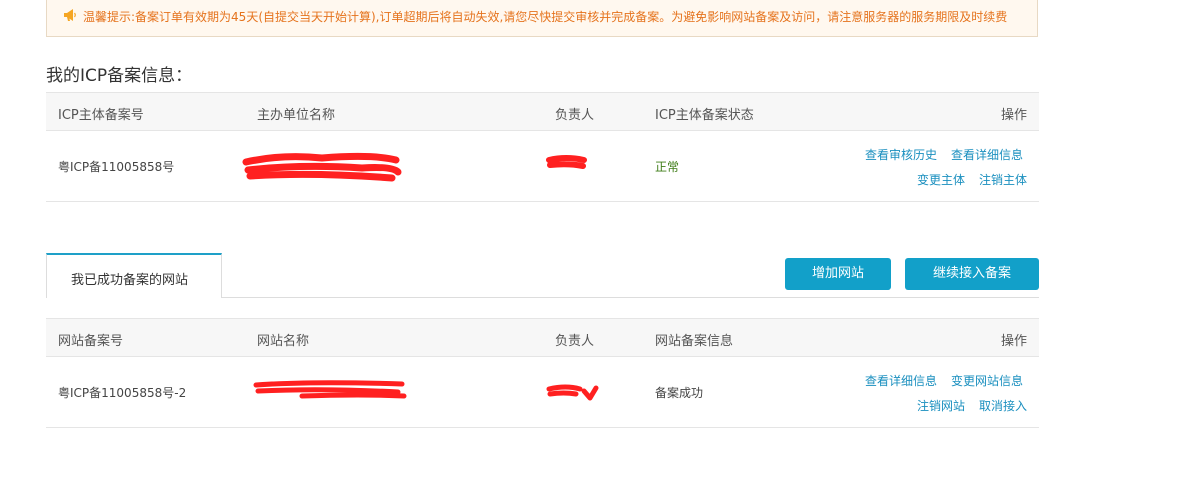  What do you see at coordinates (630, 297) in the screenshot?
I see `tab-divider` at bounding box center [630, 297].